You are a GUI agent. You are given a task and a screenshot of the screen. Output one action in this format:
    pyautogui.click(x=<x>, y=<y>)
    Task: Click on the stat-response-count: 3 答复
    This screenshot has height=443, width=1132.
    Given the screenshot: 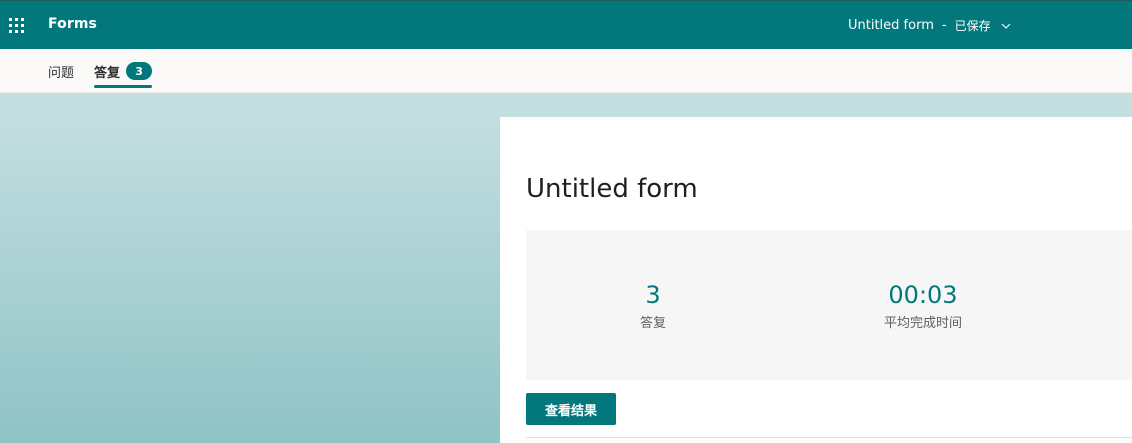 What is the action you would take?
    pyautogui.click(x=653, y=305)
    